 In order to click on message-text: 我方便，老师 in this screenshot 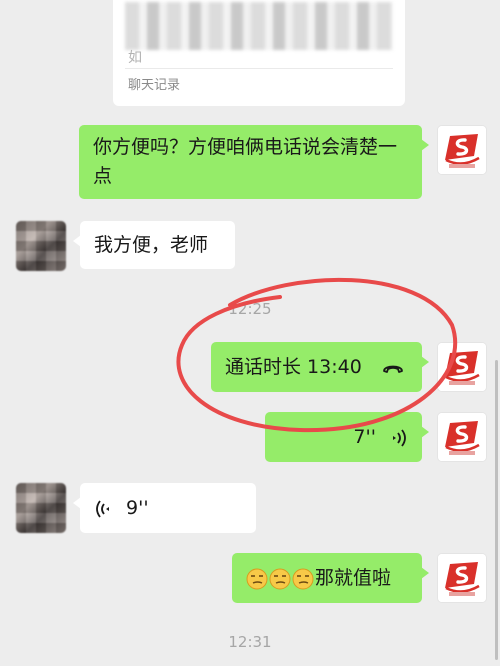, I will do `click(151, 245)`.